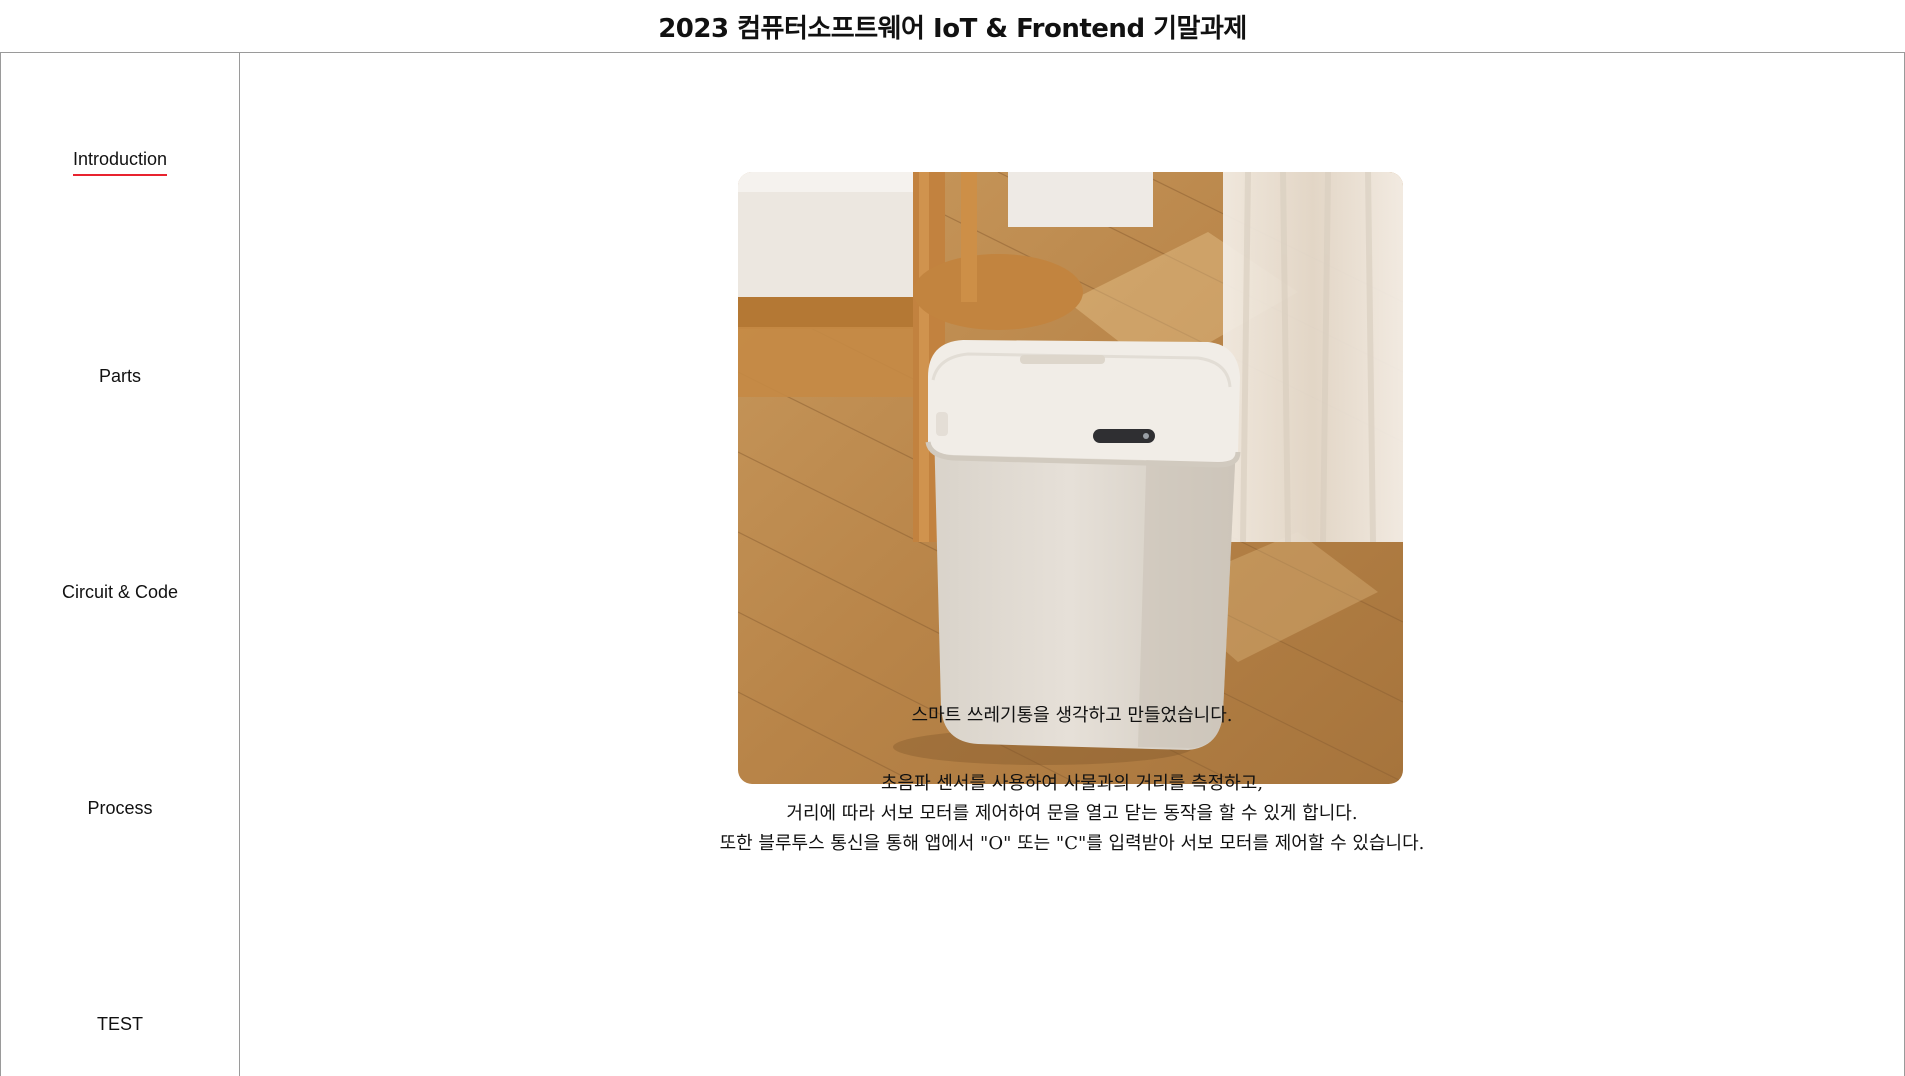 The width and height of the screenshot is (1905, 1076). I want to click on page-header: 2023 컴퓨터소프트웨어 IoT & Frontend 기말과제, so click(952, 26).